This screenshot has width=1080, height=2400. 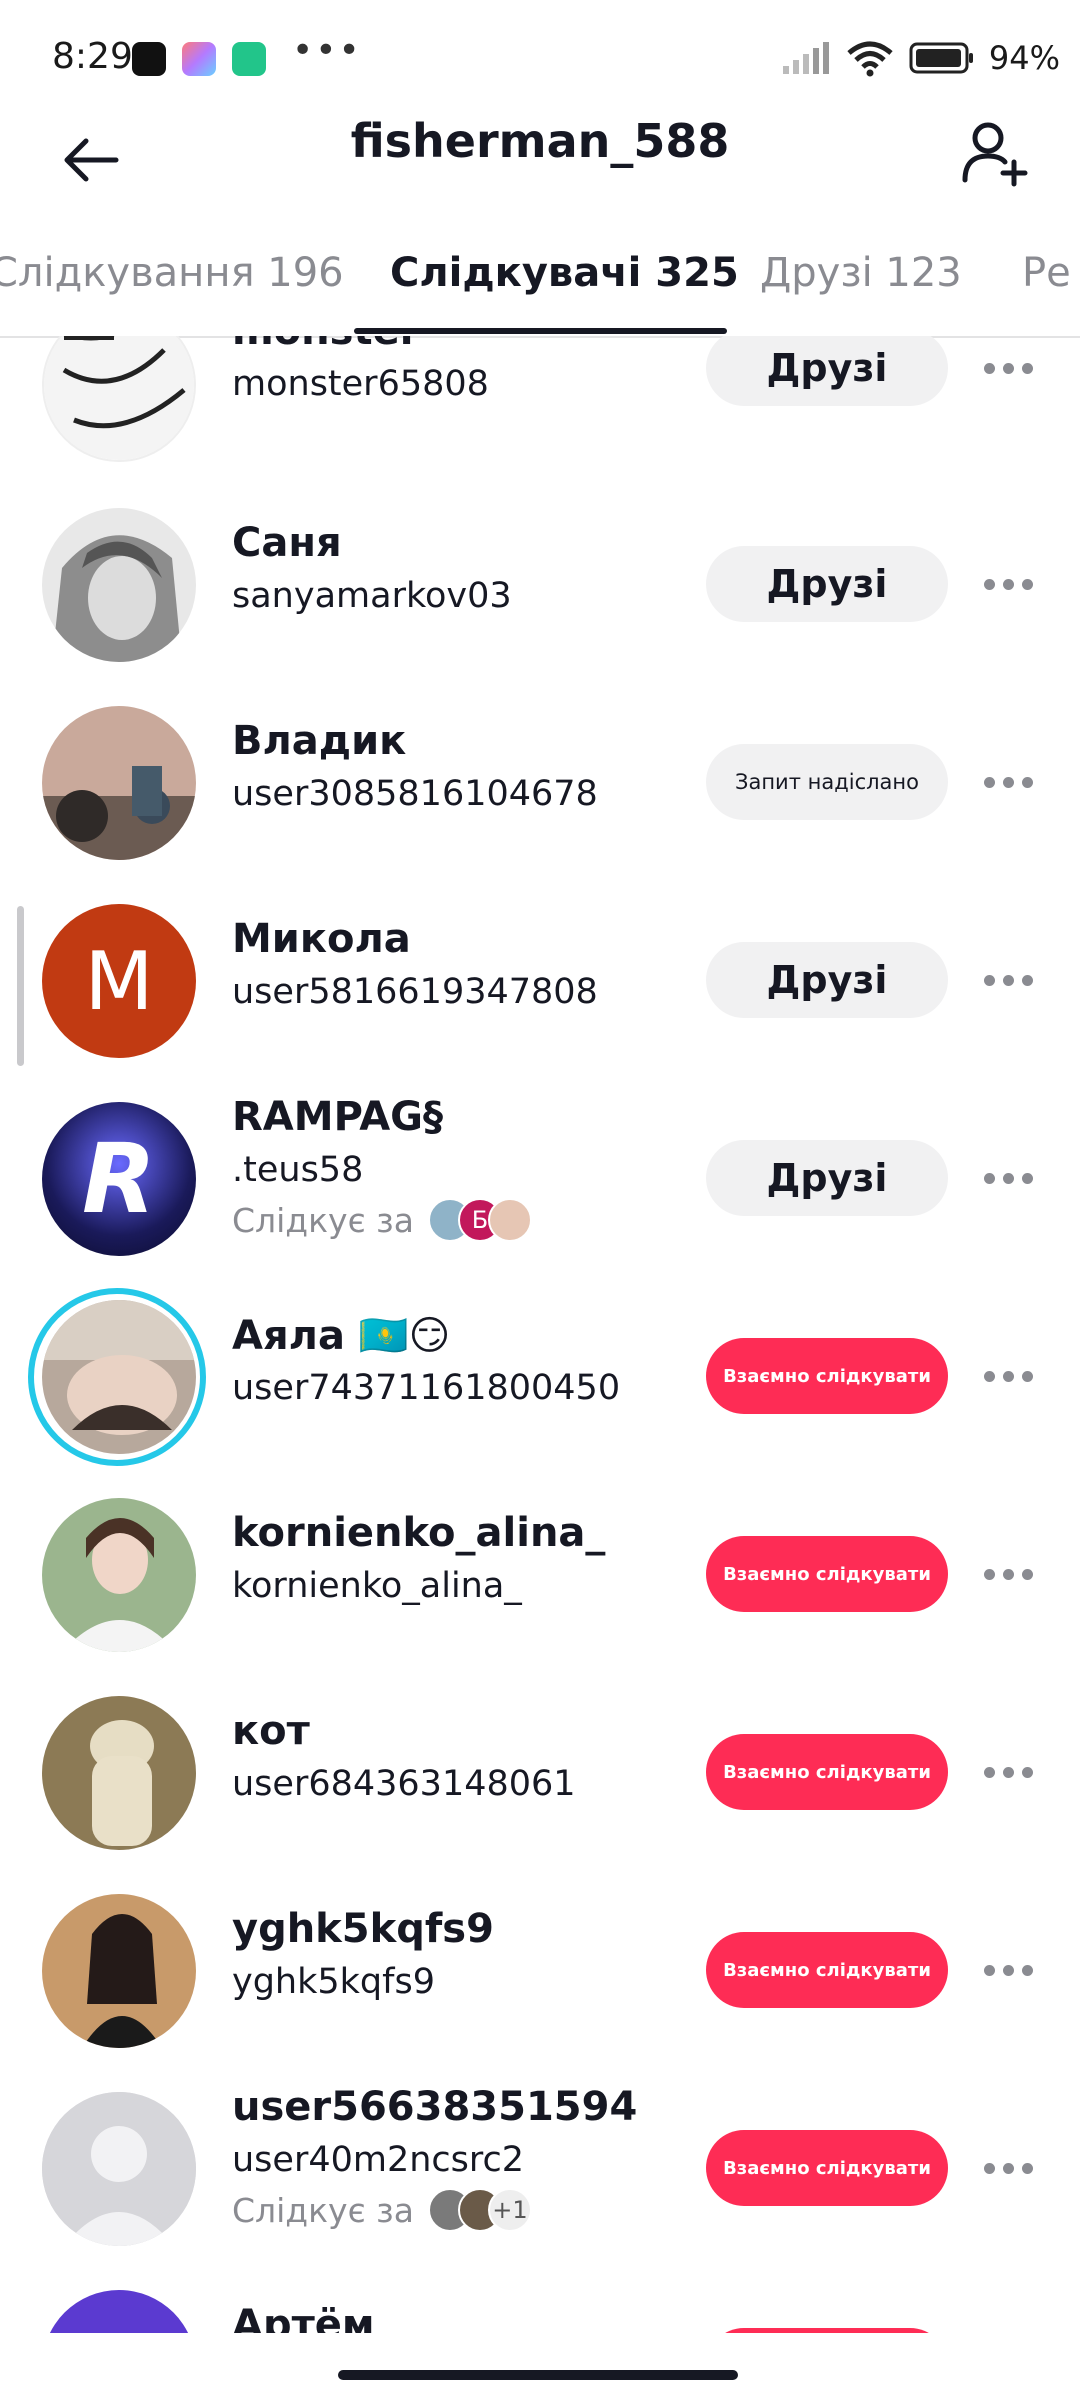 I want to click on more-notifications-icon: •••, so click(x=327, y=50).